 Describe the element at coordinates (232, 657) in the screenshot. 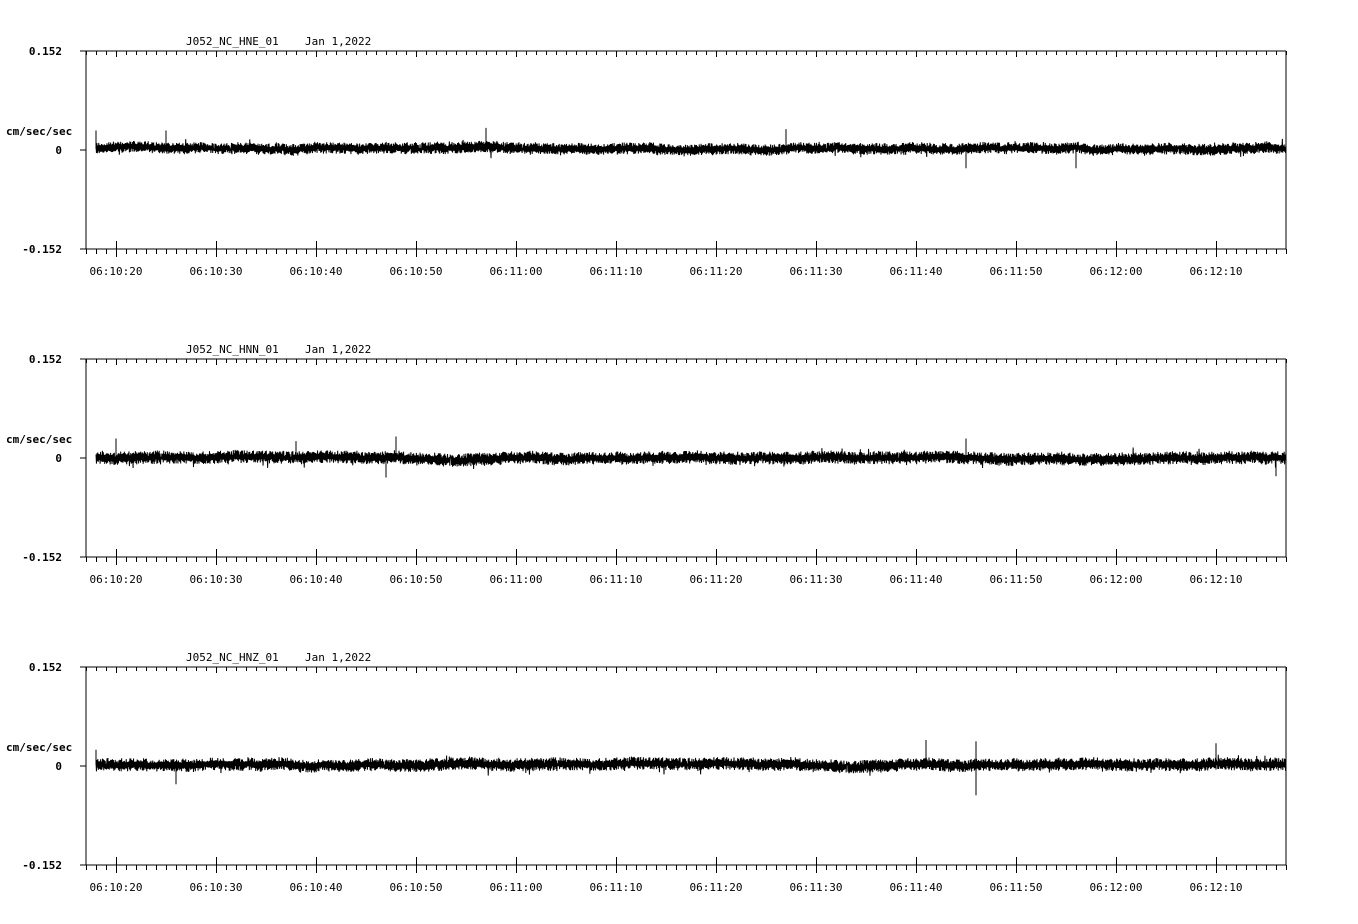

I see `station-label: J052_NC_HNZ_01` at that location.